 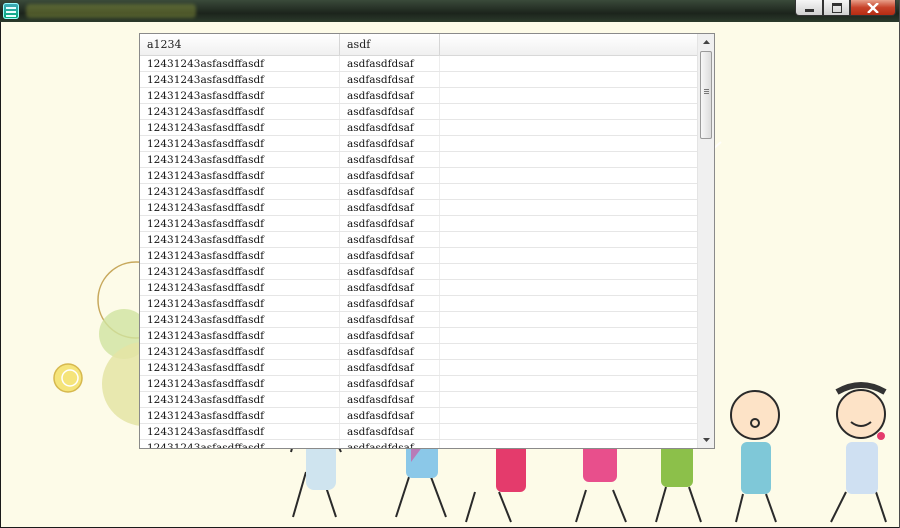 I want to click on column-header-a1234: a1234, so click(x=240, y=44).